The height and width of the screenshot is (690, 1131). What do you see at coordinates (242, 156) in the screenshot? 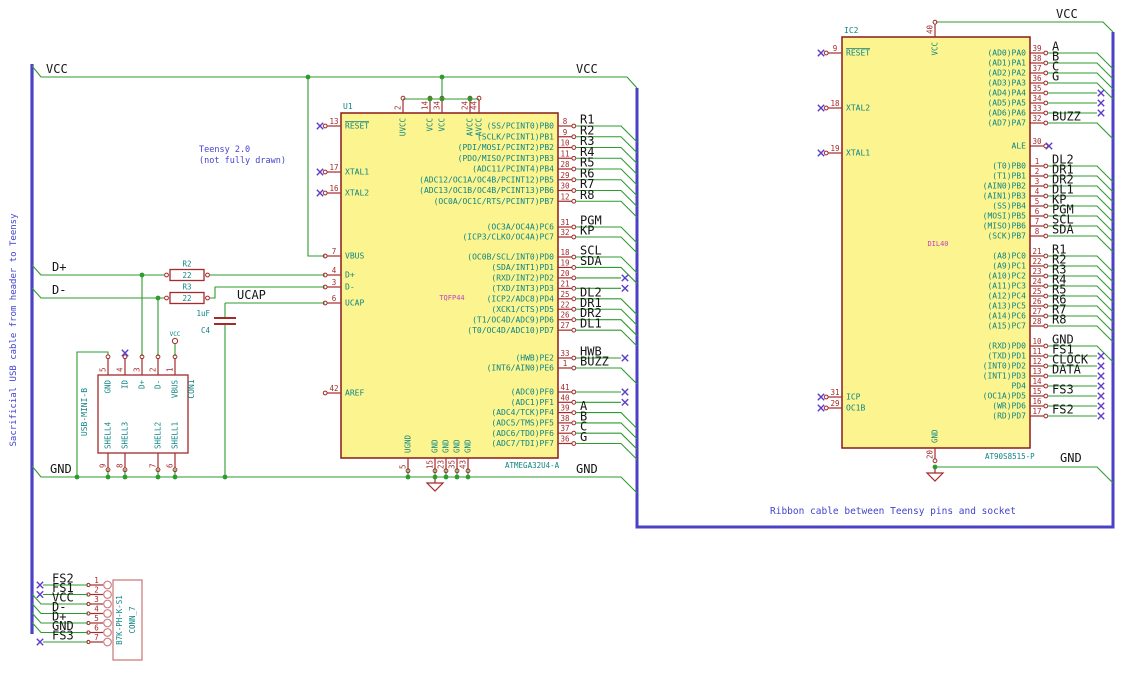
I see `note-teensy: Teensy 2.0 (not fully drawn)` at bounding box center [242, 156].